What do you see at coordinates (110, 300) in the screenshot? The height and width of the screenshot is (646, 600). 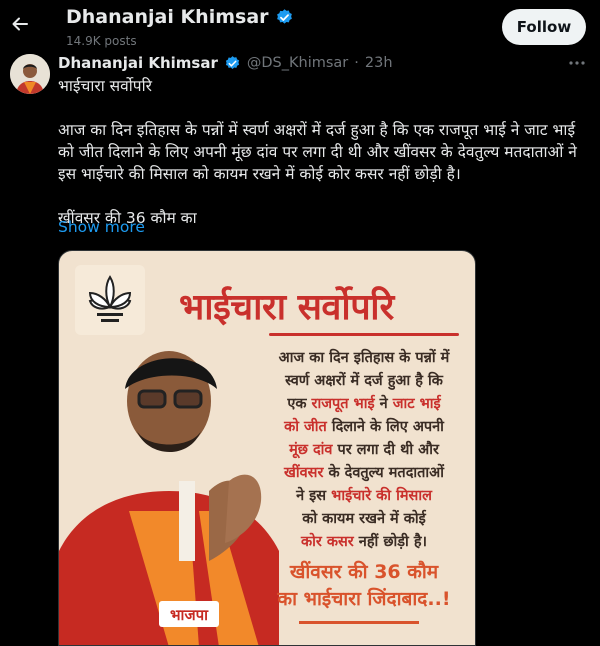 I see `lotus-logo-icon` at bounding box center [110, 300].